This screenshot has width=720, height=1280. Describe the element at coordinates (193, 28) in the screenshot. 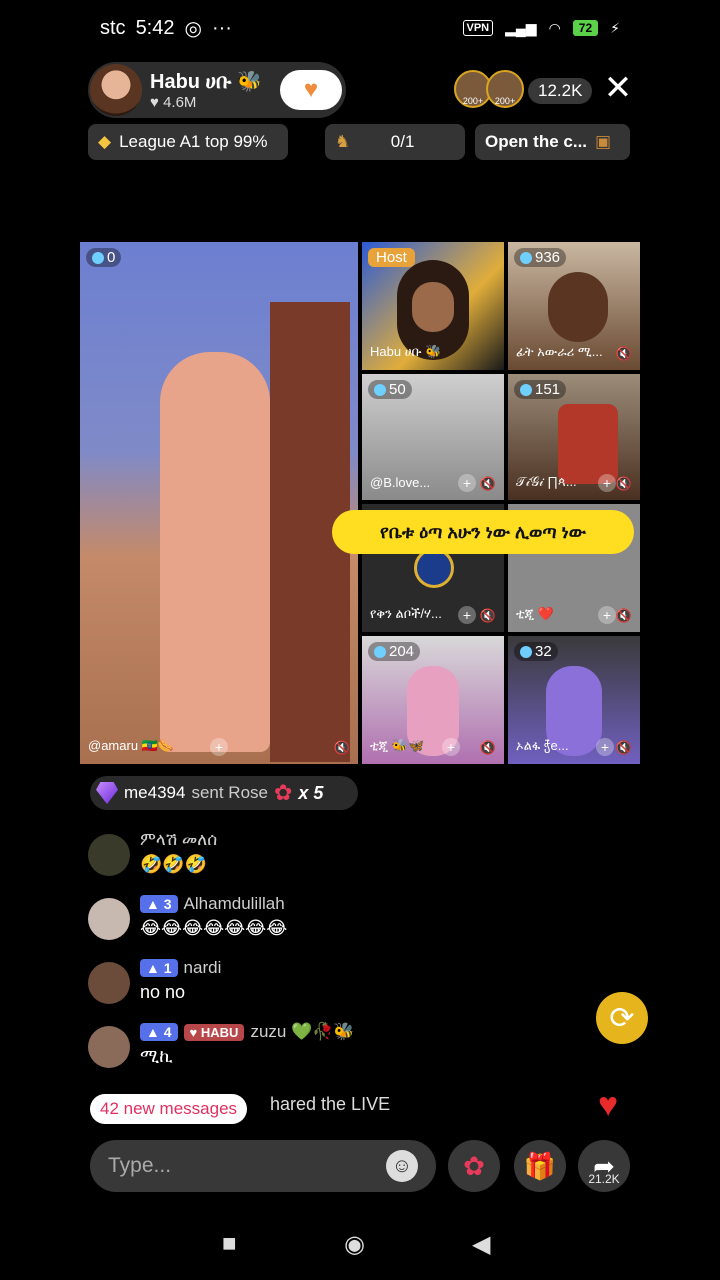

I see `whatsapp-icon: ◎` at that location.